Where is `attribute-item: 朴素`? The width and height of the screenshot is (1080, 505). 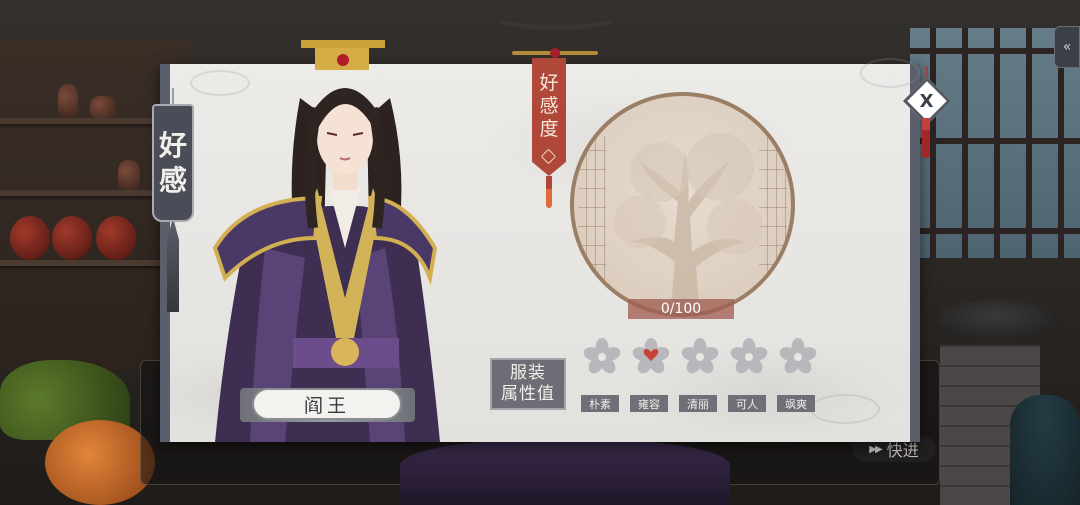 attribute-item: 朴素 is located at coordinates (601, 375).